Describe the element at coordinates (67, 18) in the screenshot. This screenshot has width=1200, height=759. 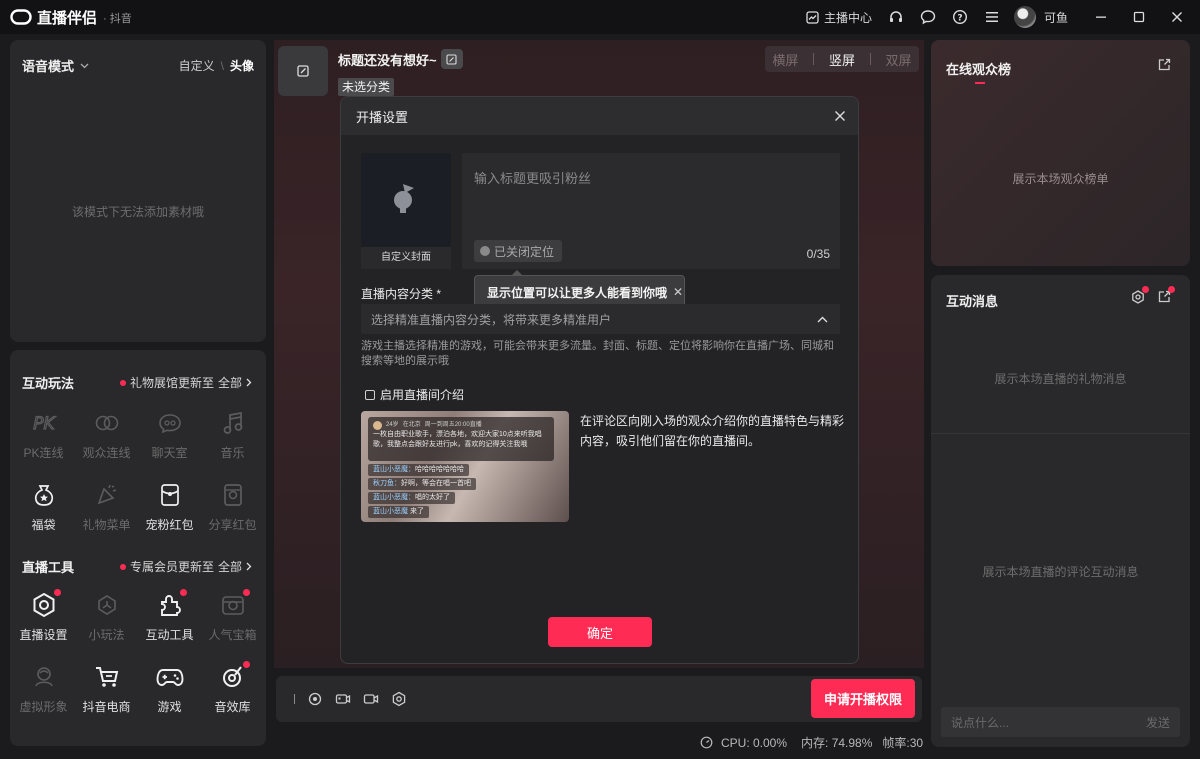
I see `app-name: 直播伴侣` at that location.